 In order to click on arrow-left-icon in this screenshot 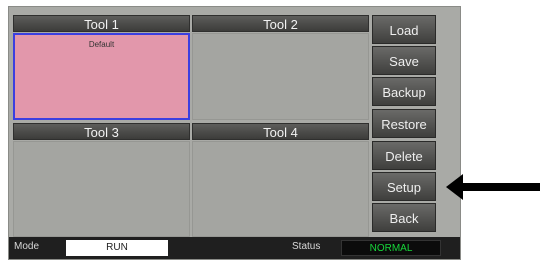, I will do `click(493, 187)`.